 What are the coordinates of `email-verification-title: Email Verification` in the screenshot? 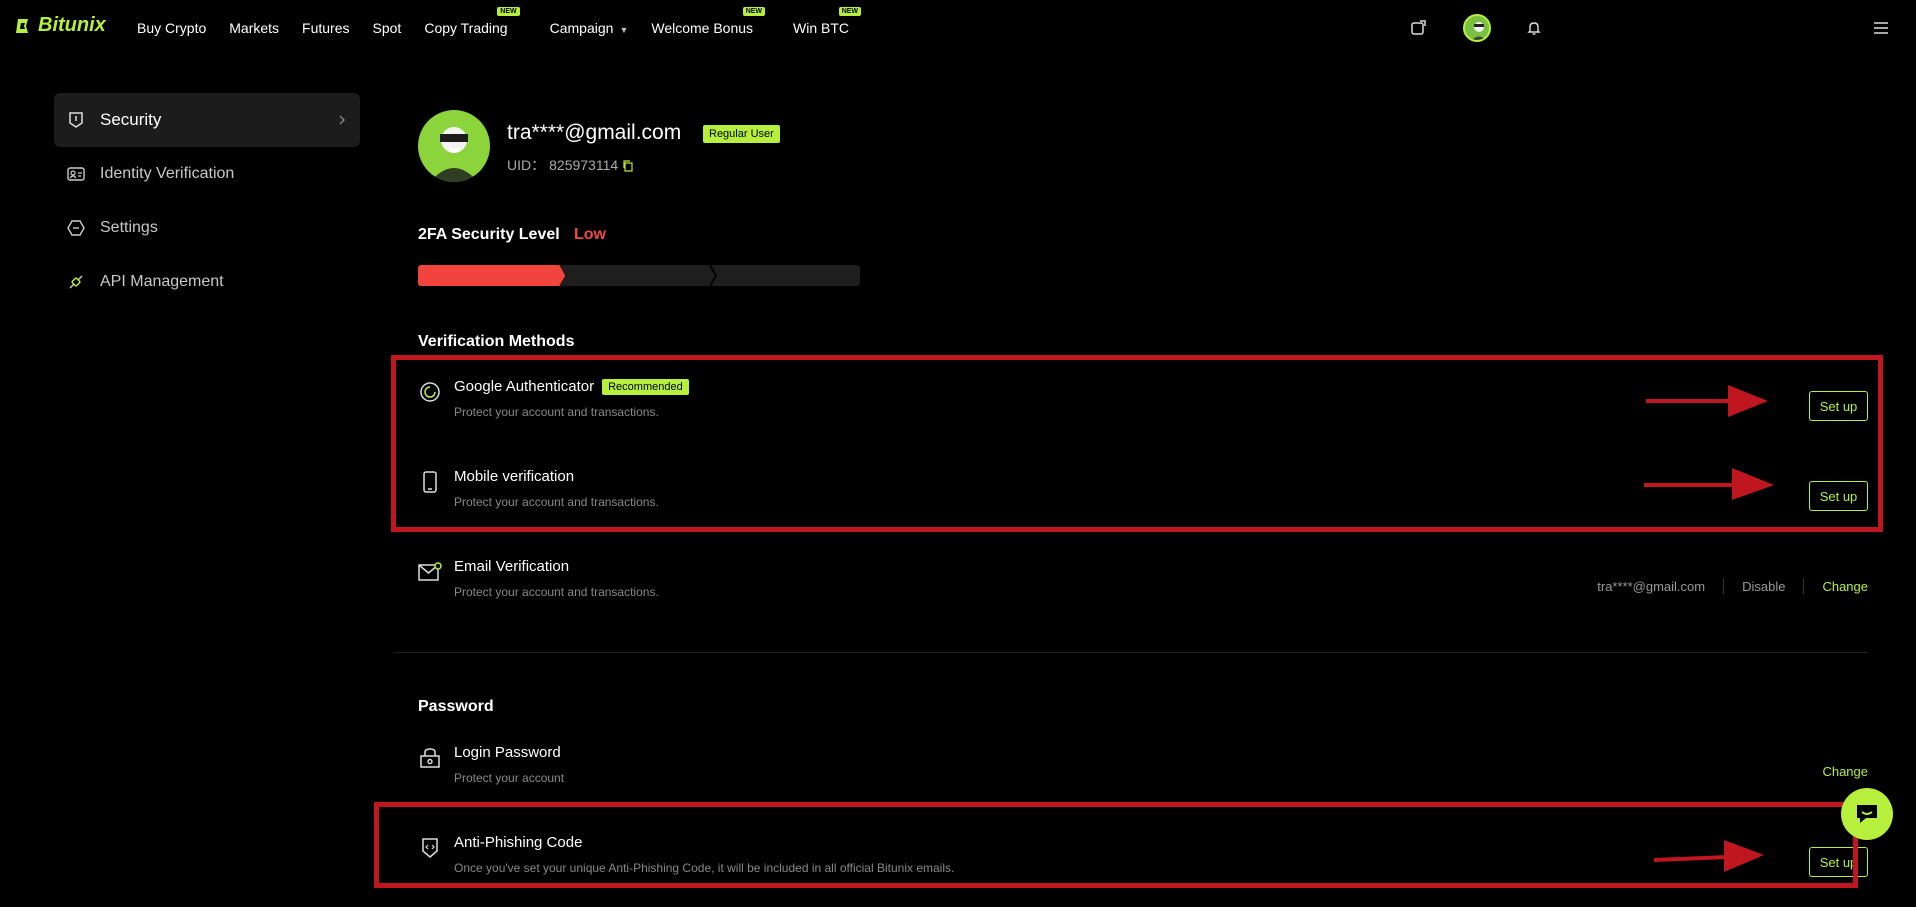 It's located at (512, 566).